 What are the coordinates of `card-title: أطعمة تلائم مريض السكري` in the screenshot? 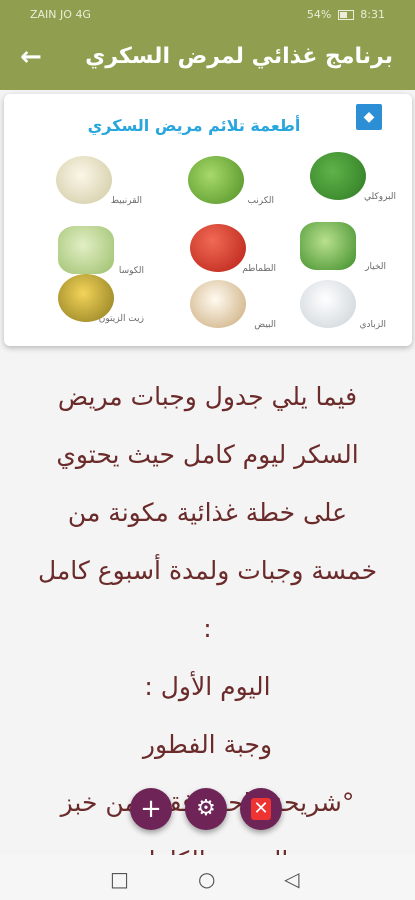 It's located at (194, 125).